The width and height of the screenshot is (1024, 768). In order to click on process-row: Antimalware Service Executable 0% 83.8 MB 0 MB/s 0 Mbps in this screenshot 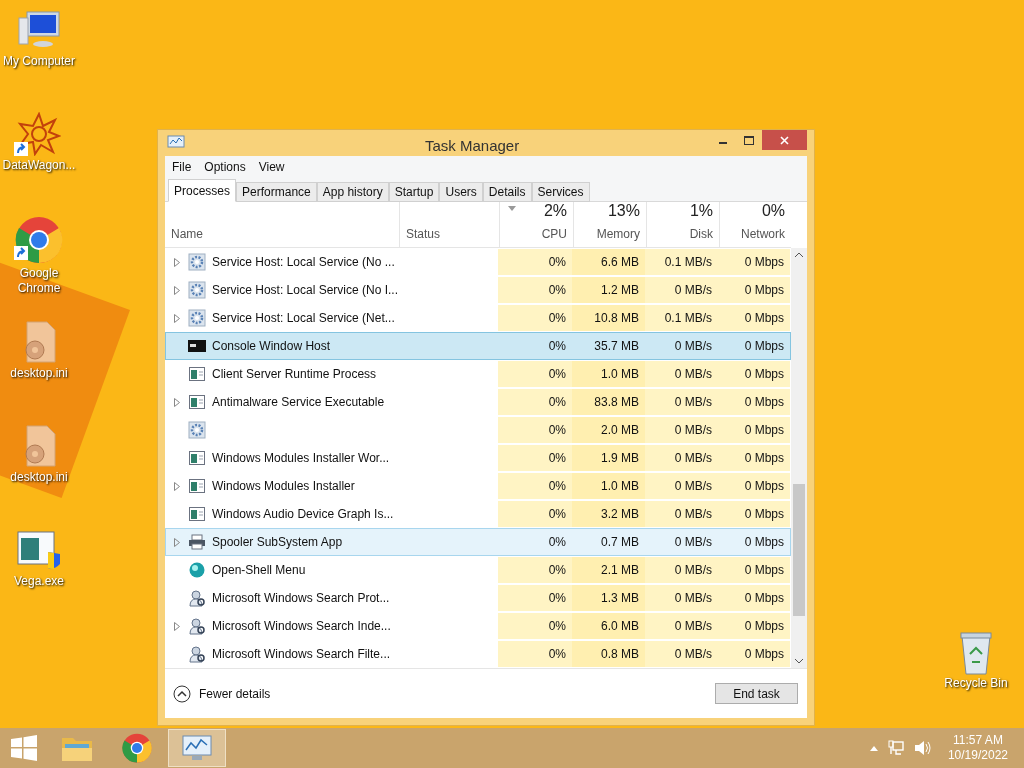, I will do `click(478, 402)`.